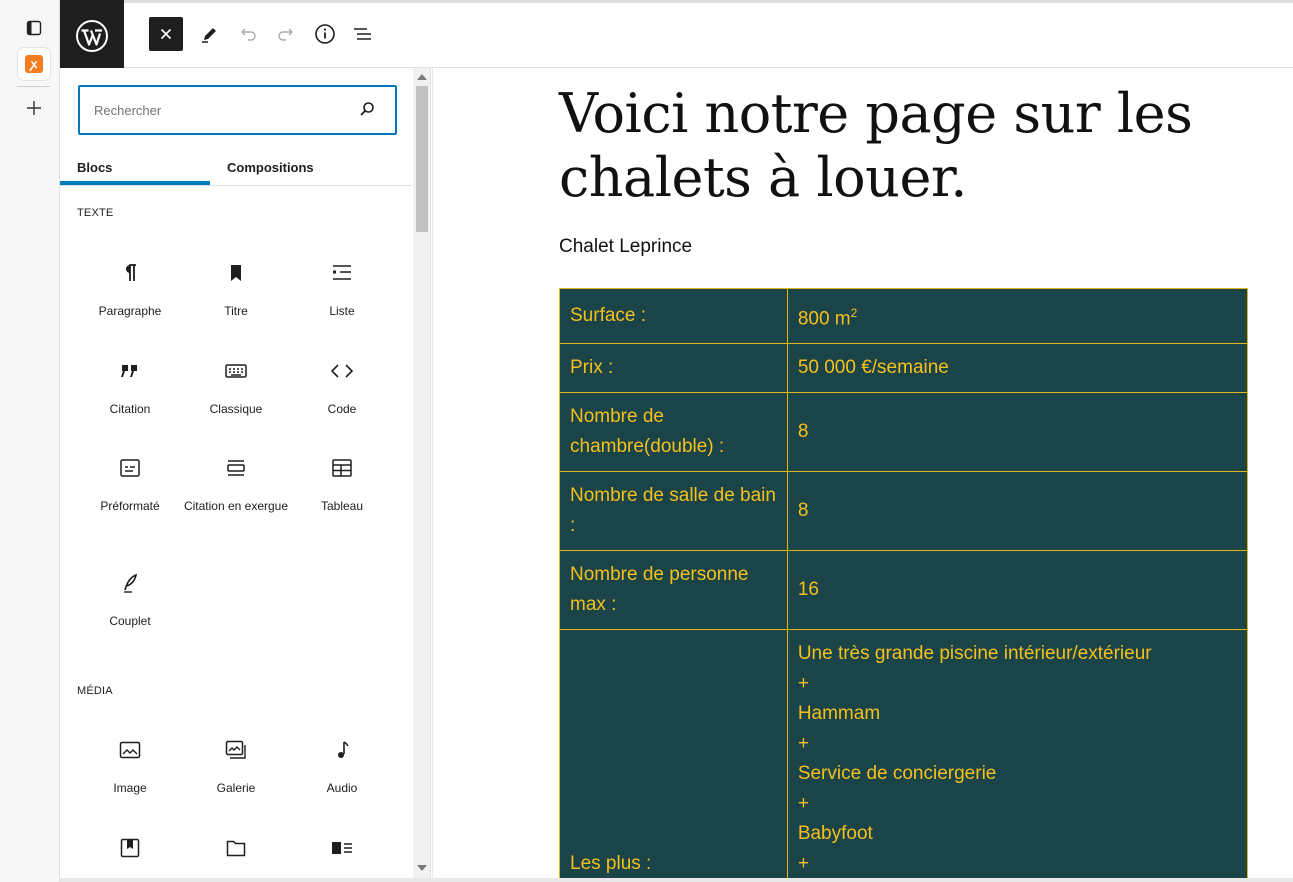 The width and height of the screenshot is (1293, 882). I want to click on code-icon, so click(342, 371).